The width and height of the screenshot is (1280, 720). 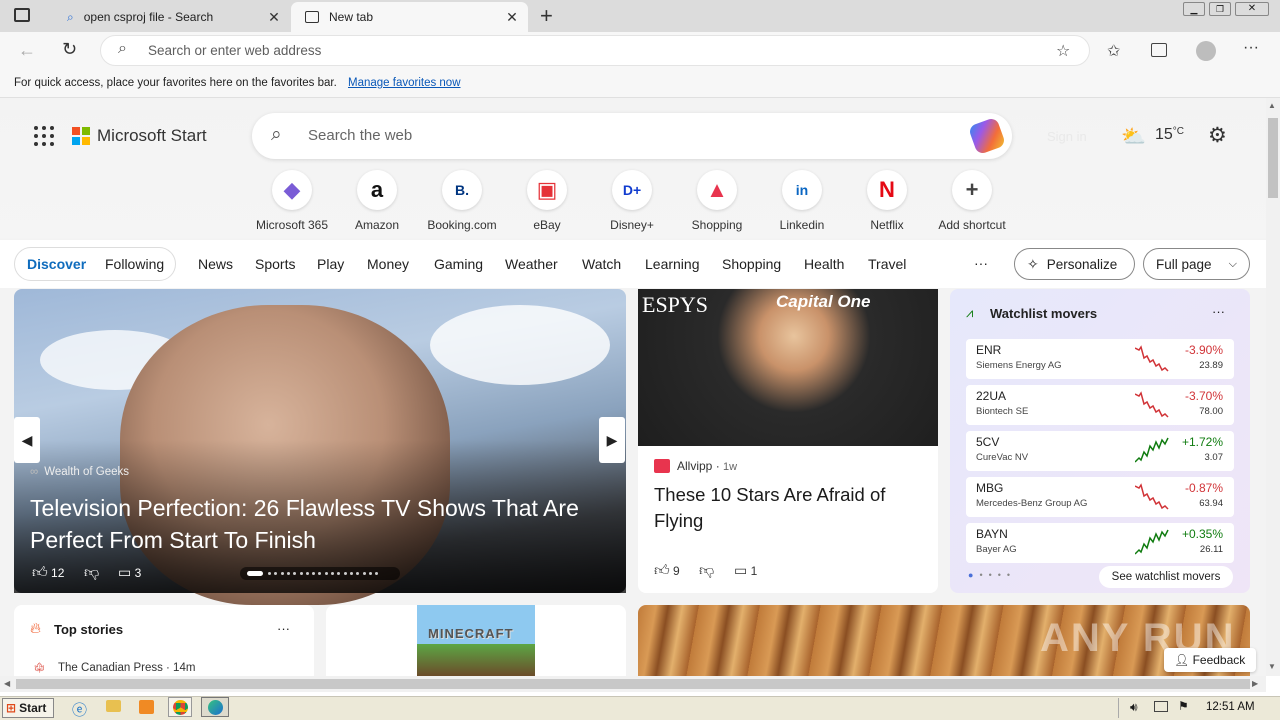 I want to click on news-card-sign: Capital One, so click(x=823, y=301).